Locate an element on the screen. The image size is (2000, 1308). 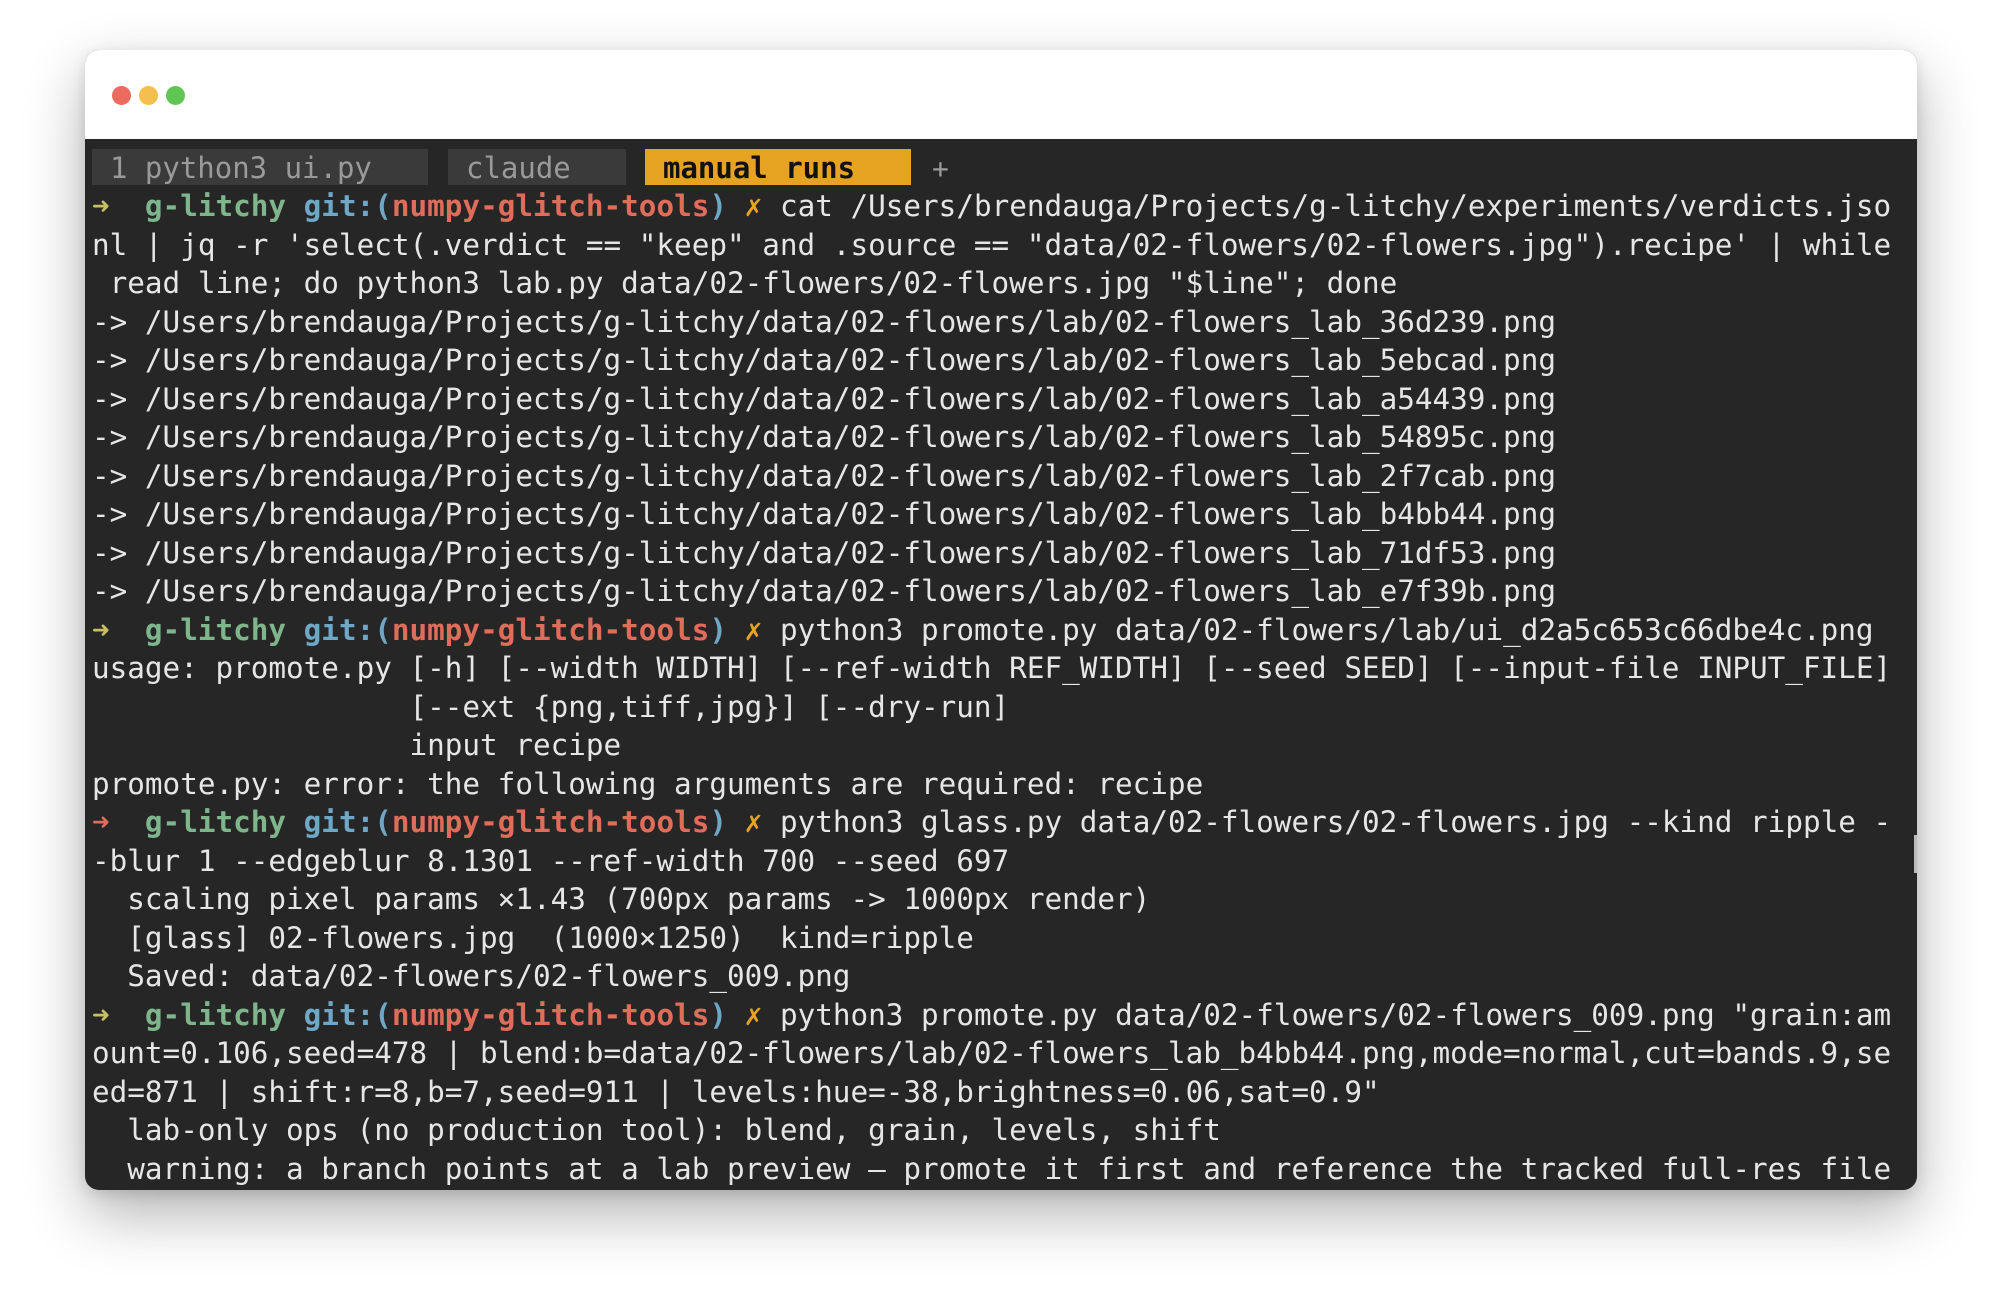
tab-claude: claude is located at coordinates (537, 167).